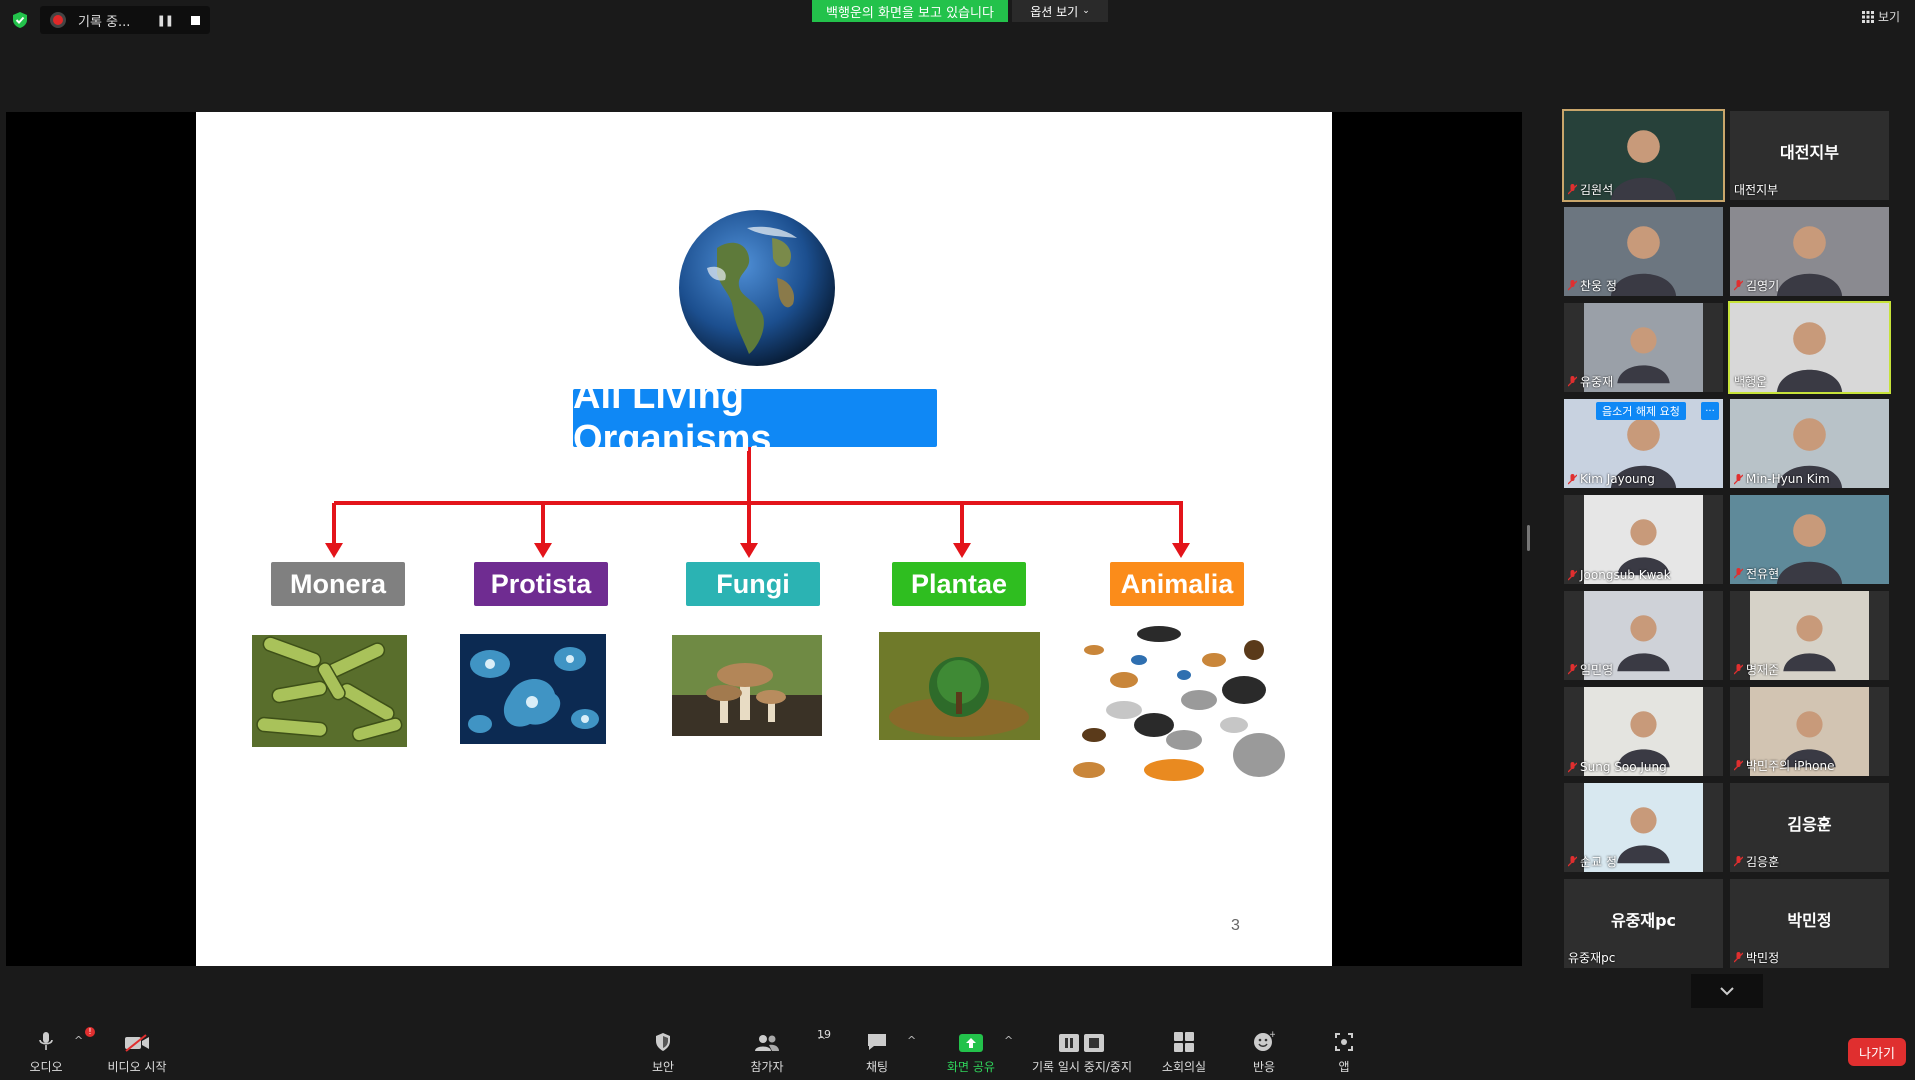 This screenshot has width=1915, height=1080. What do you see at coordinates (1750, 381) in the screenshot?
I see `participant-name-label: 백행운` at bounding box center [1750, 381].